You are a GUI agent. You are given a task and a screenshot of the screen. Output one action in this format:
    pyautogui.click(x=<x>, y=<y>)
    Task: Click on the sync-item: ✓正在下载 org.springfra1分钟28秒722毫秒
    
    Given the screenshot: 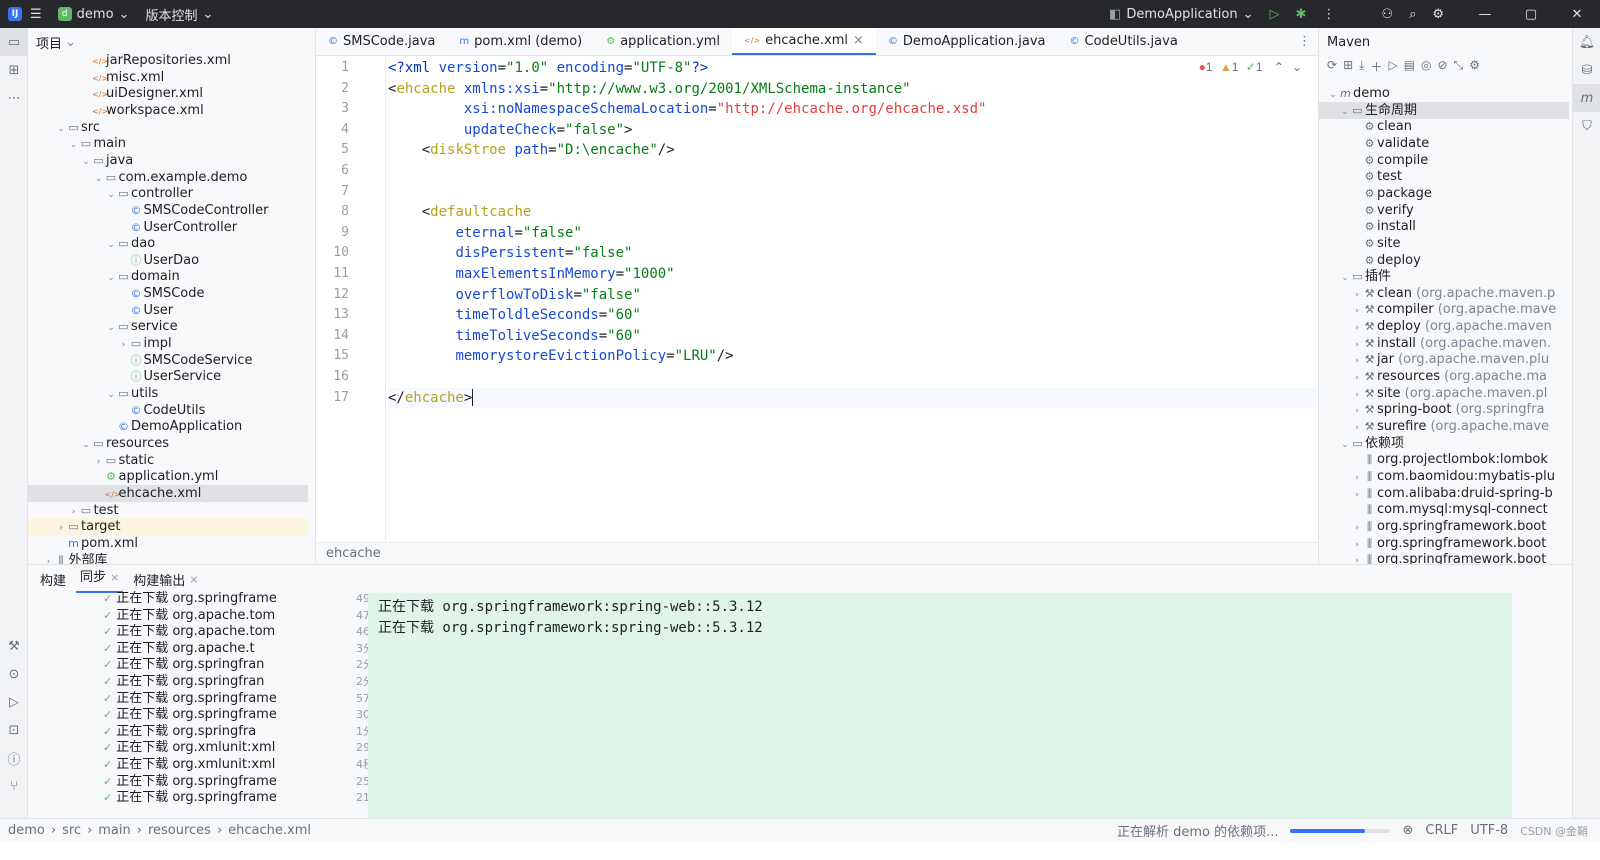 What is the action you would take?
    pyautogui.click(x=278, y=732)
    